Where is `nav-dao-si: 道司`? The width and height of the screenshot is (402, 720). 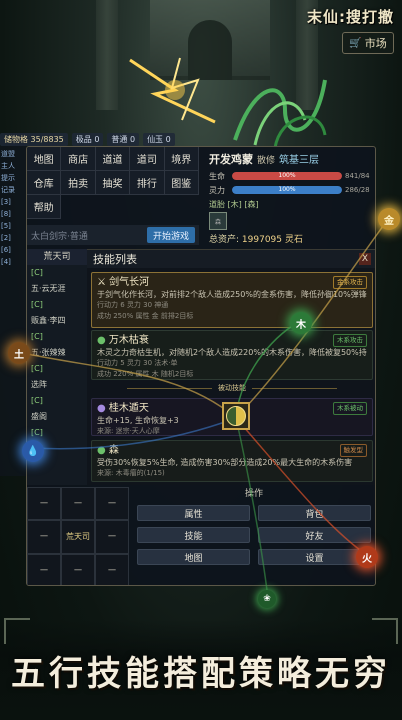
nav-dao-si: 道司 is located at coordinates (147, 159).